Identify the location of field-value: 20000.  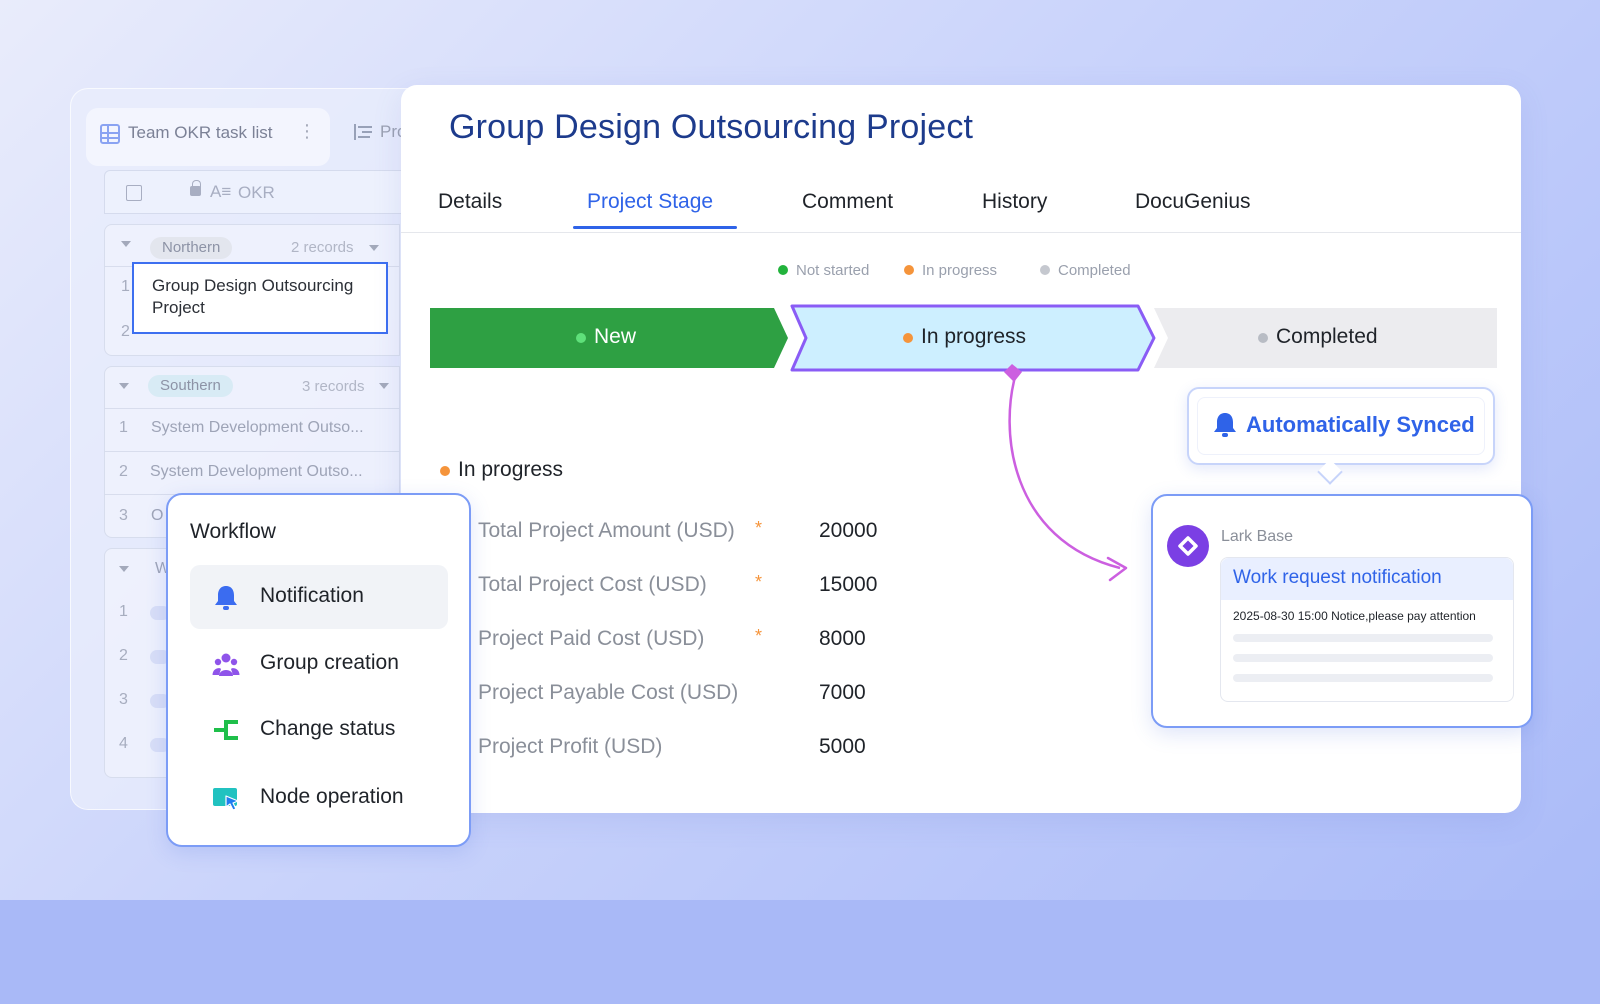
(848, 531).